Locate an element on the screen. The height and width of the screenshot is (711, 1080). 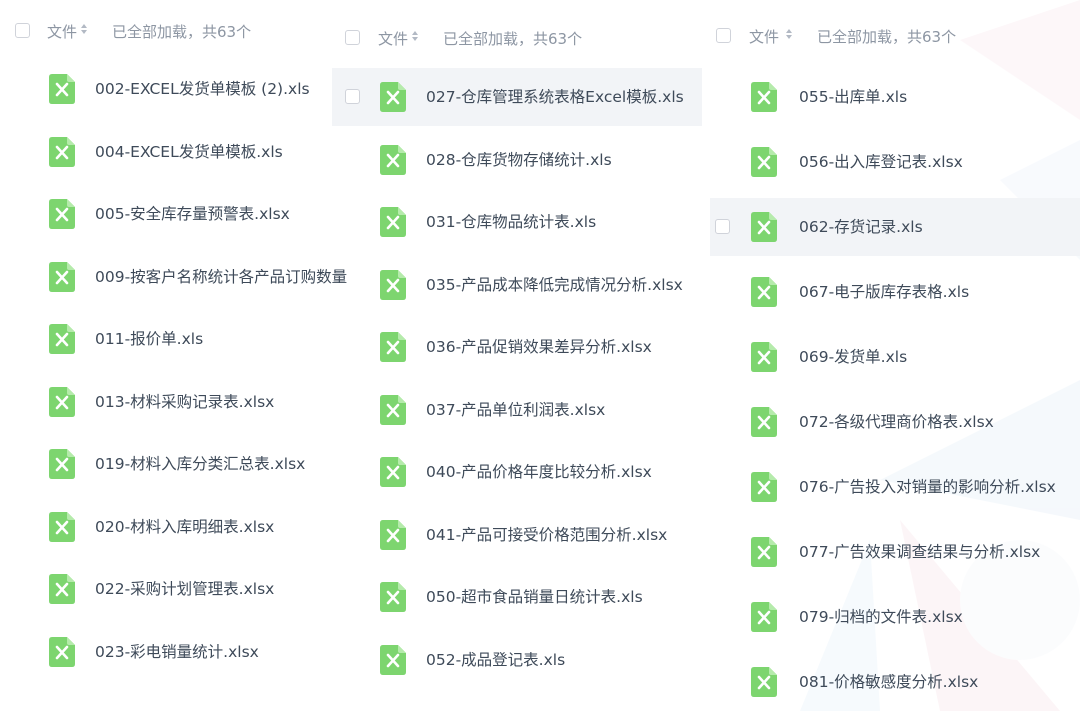
file-row: 072-各级代理商价格表.xlsx is located at coordinates (895, 422).